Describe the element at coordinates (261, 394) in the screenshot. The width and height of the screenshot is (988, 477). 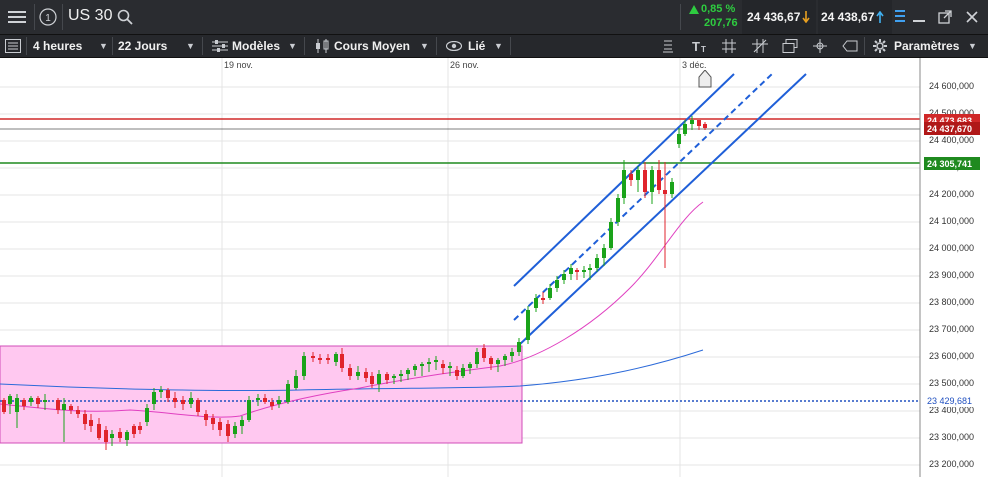
I see `consolidation-zone` at that location.